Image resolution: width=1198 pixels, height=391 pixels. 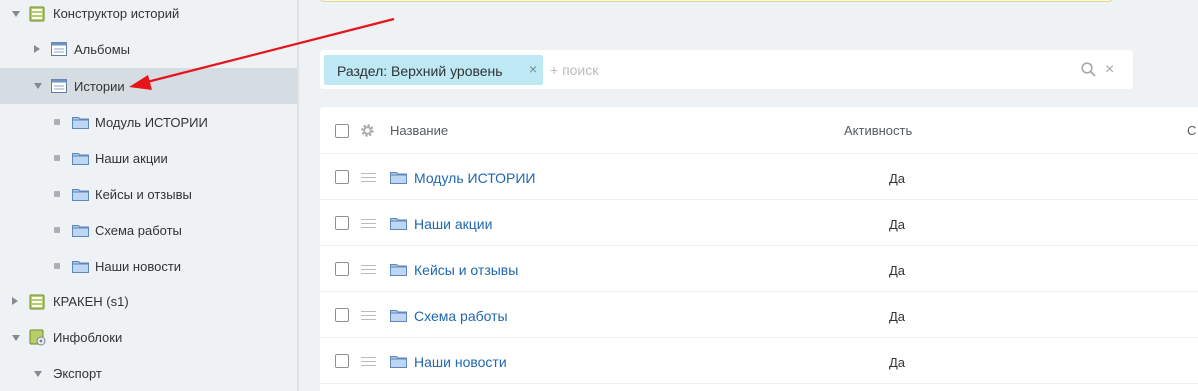 What do you see at coordinates (759, 315) in the screenshot?
I see `table-row: Схема работы Да` at bounding box center [759, 315].